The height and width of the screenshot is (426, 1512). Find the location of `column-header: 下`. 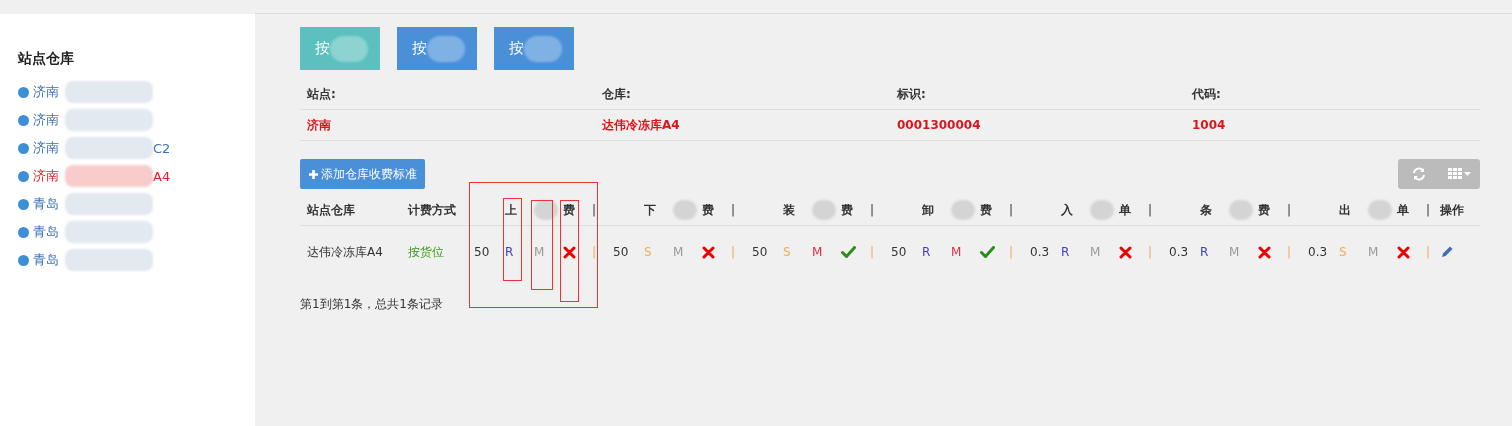

column-header: 下 is located at coordinates (650, 210).